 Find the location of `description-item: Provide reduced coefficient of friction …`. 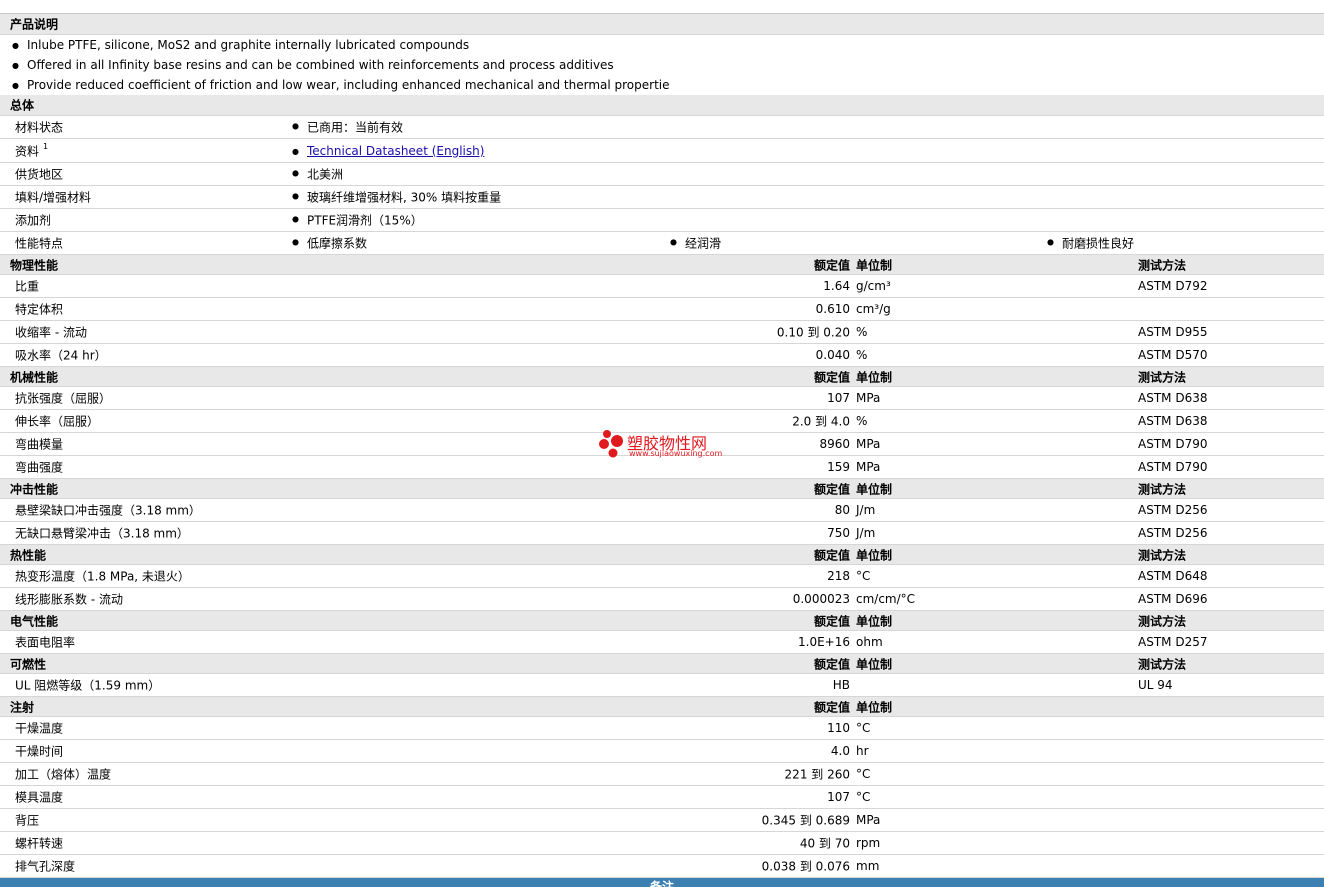

description-item: Provide reduced coefficient of friction … is located at coordinates (662, 85).